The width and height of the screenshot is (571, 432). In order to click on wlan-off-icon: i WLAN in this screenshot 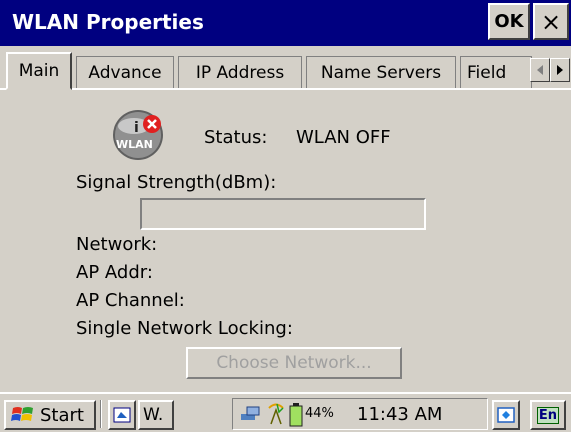, I will do `click(138, 135)`.